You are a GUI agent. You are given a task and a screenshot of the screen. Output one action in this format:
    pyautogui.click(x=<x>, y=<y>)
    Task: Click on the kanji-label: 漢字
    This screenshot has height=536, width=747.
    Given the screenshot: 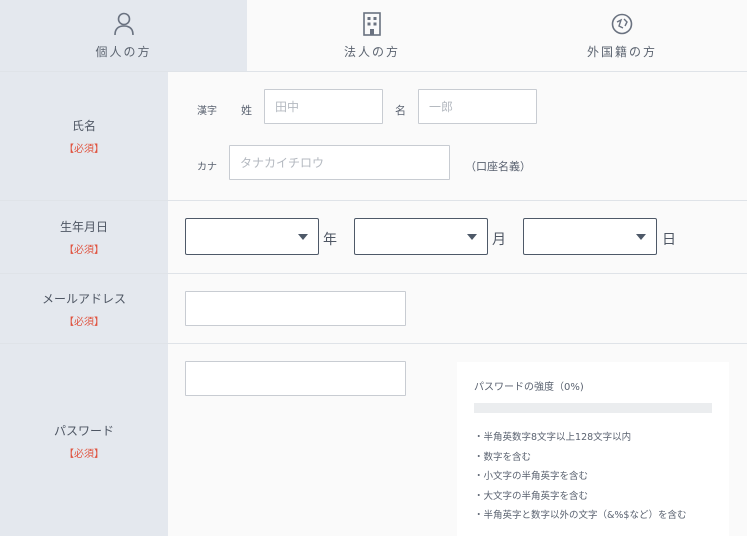 What is the action you would take?
    pyautogui.click(x=207, y=111)
    